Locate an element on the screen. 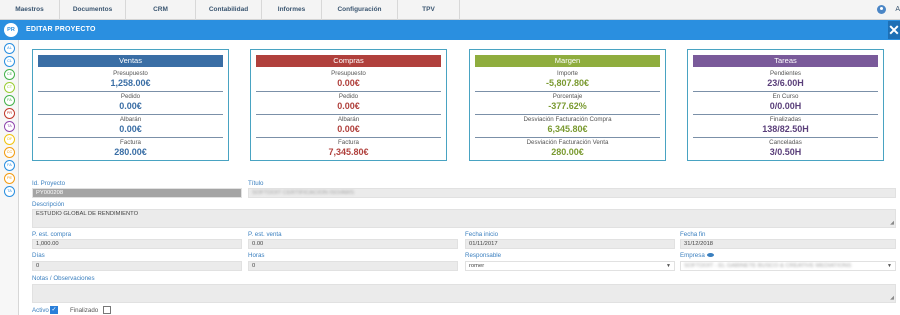 The width and height of the screenshot is (900, 315). stat-value: 0/0.00H is located at coordinates (785, 106).